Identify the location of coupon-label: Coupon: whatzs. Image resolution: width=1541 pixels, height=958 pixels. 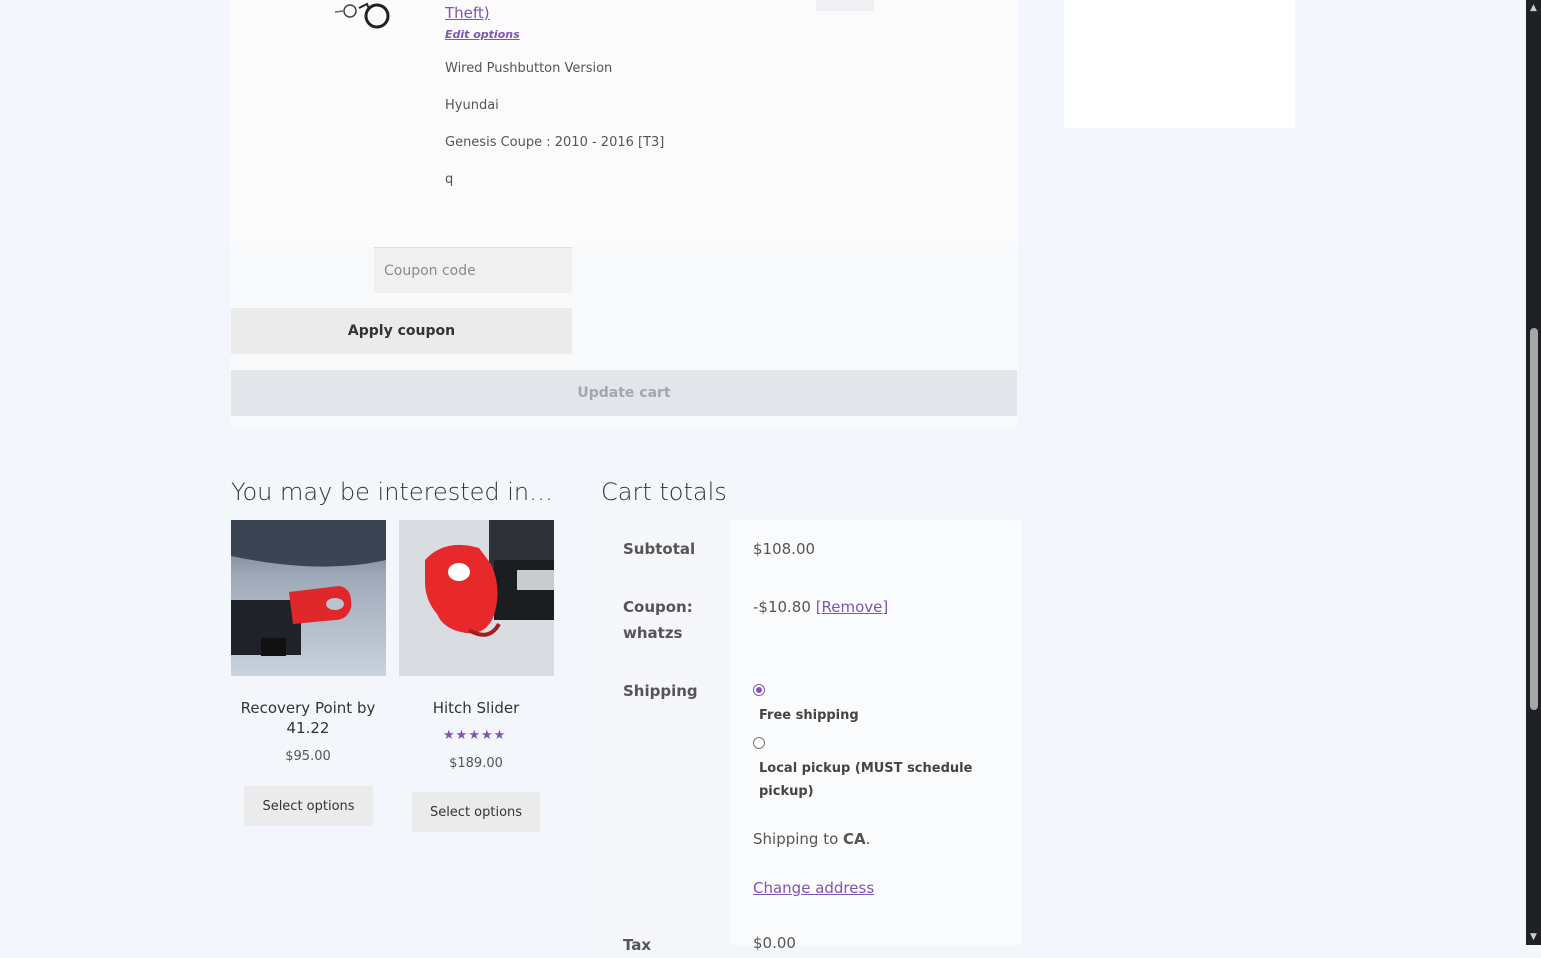
(658, 620).